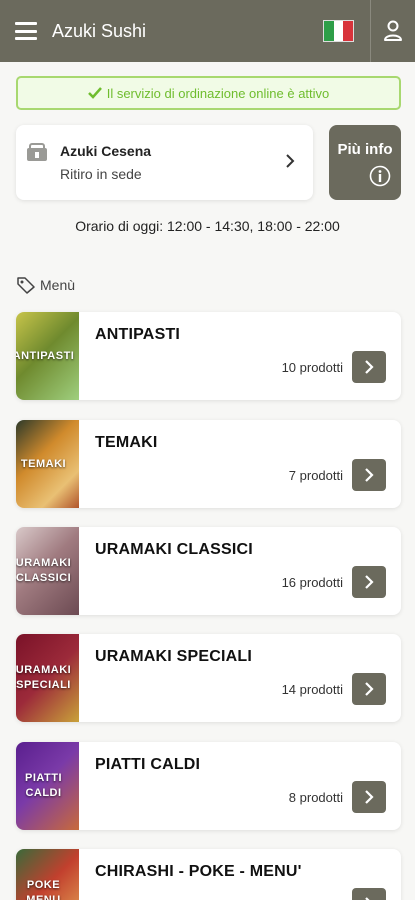 The height and width of the screenshot is (900, 415). I want to click on thumbnail-label: URAMAKI CLASSICI, so click(44, 570).